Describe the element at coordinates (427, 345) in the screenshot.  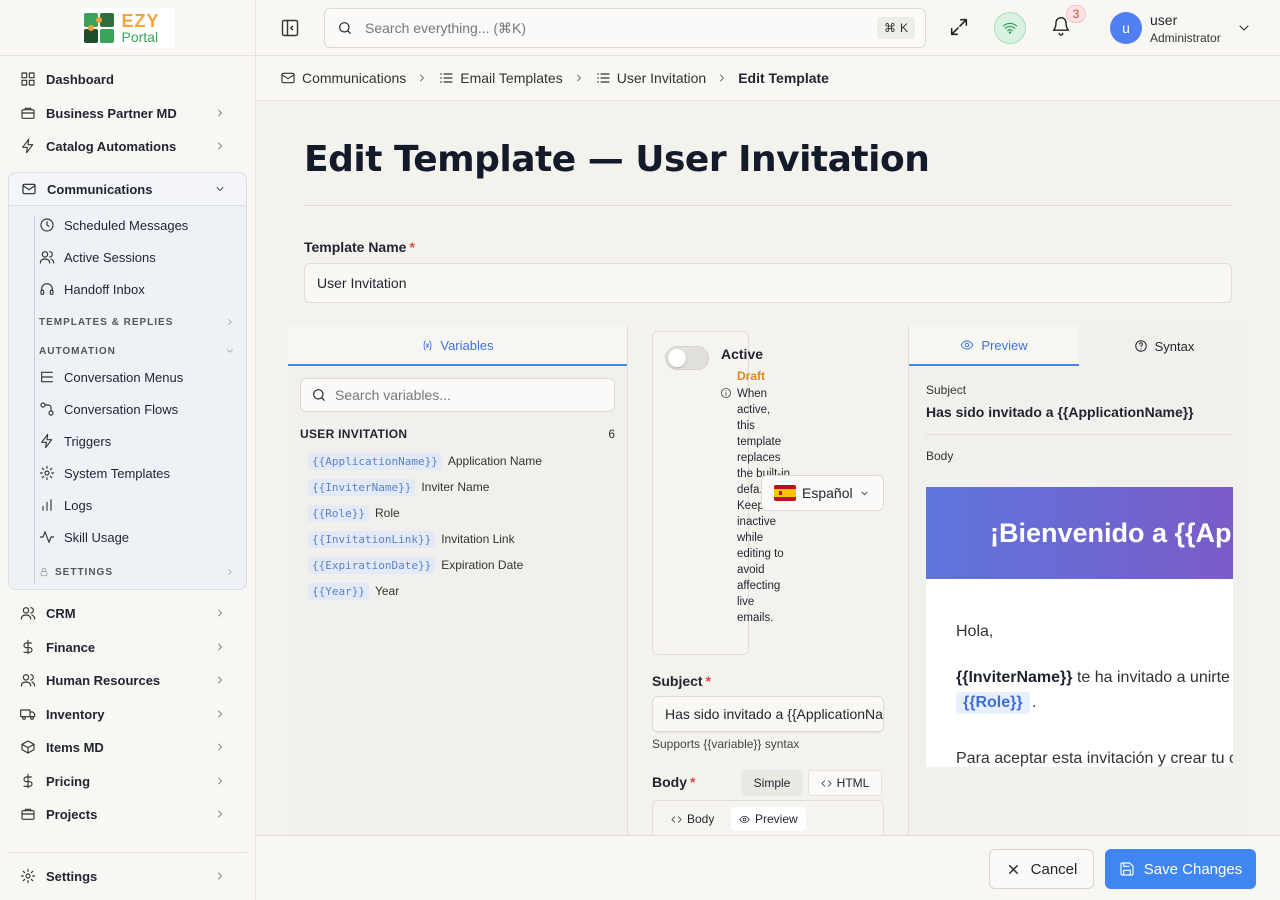
I see `variable-icon` at that location.